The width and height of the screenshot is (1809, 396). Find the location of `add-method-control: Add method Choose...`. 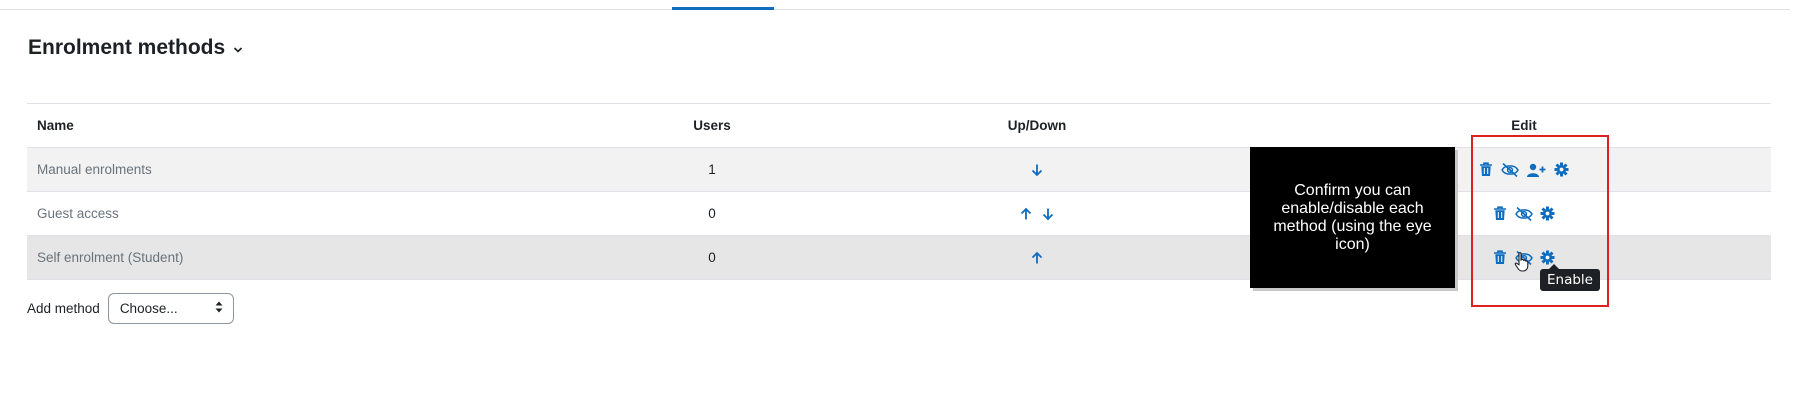

add-method-control: Add method Choose... is located at coordinates (130, 308).